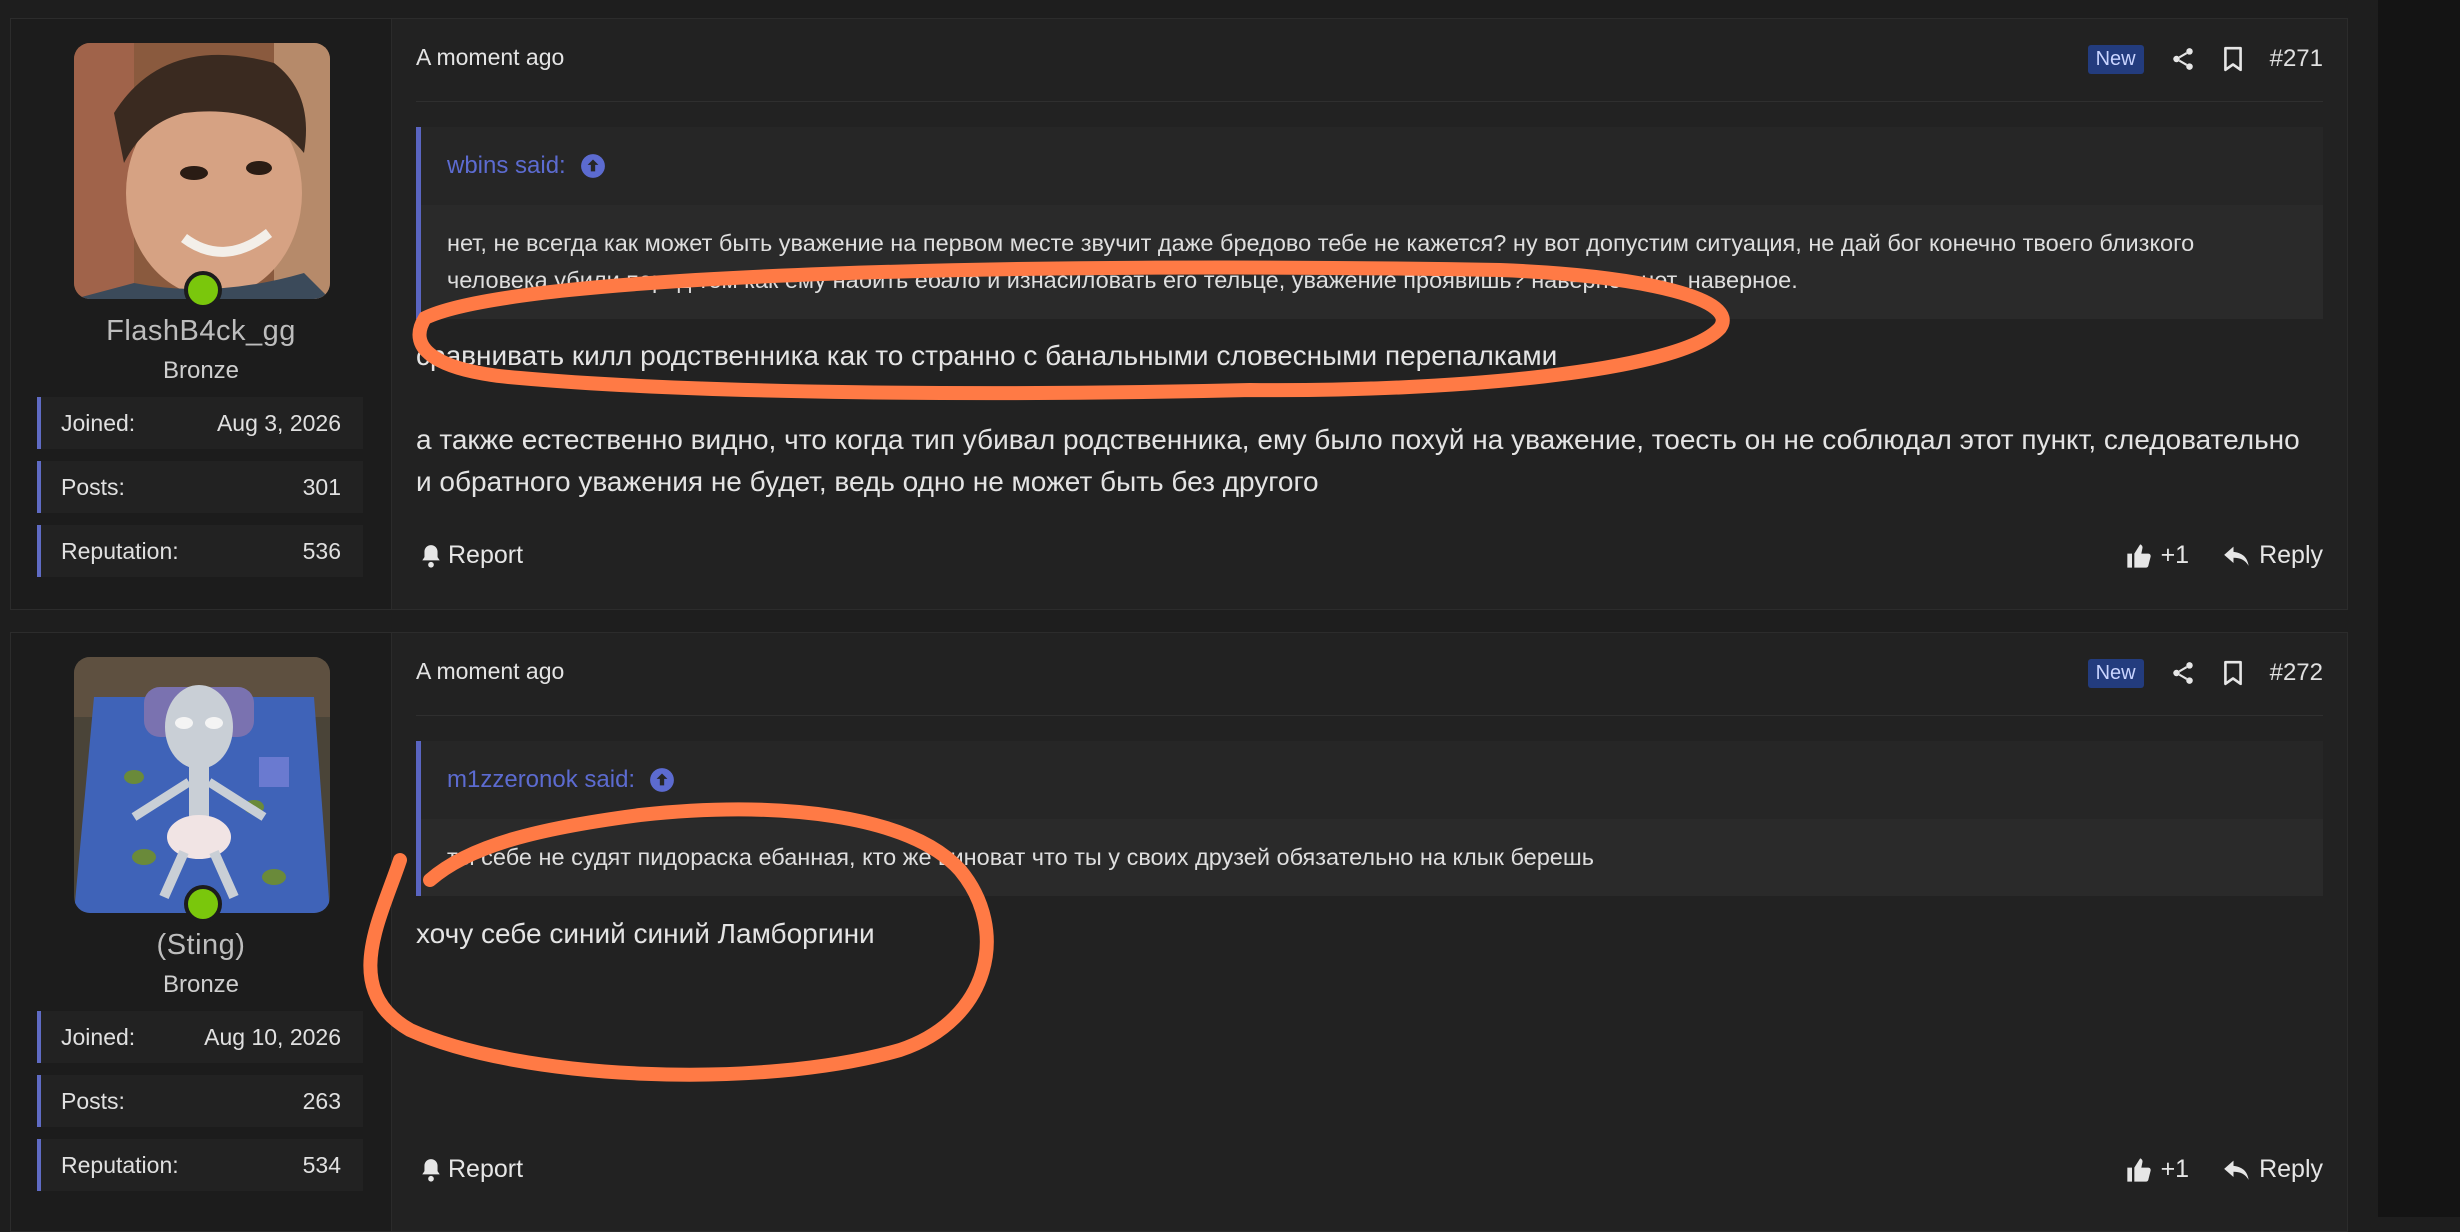 This screenshot has width=2460, height=1232. Describe the element at coordinates (200, 1037) in the screenshot. I see `stat-joined: Joined: Aug 10, 2026` at that location.